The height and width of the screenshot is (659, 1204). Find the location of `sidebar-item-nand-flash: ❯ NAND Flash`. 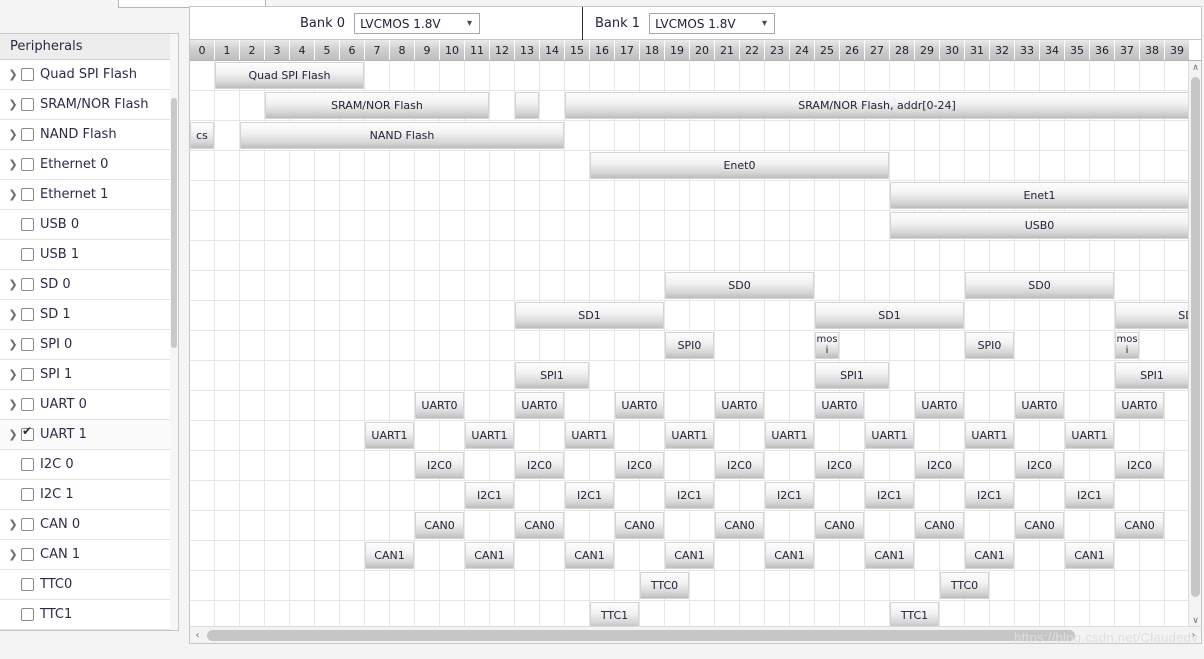

sidebar-item-nand-flash: ❯ NAND Flash is located at coordinates (89, 135).